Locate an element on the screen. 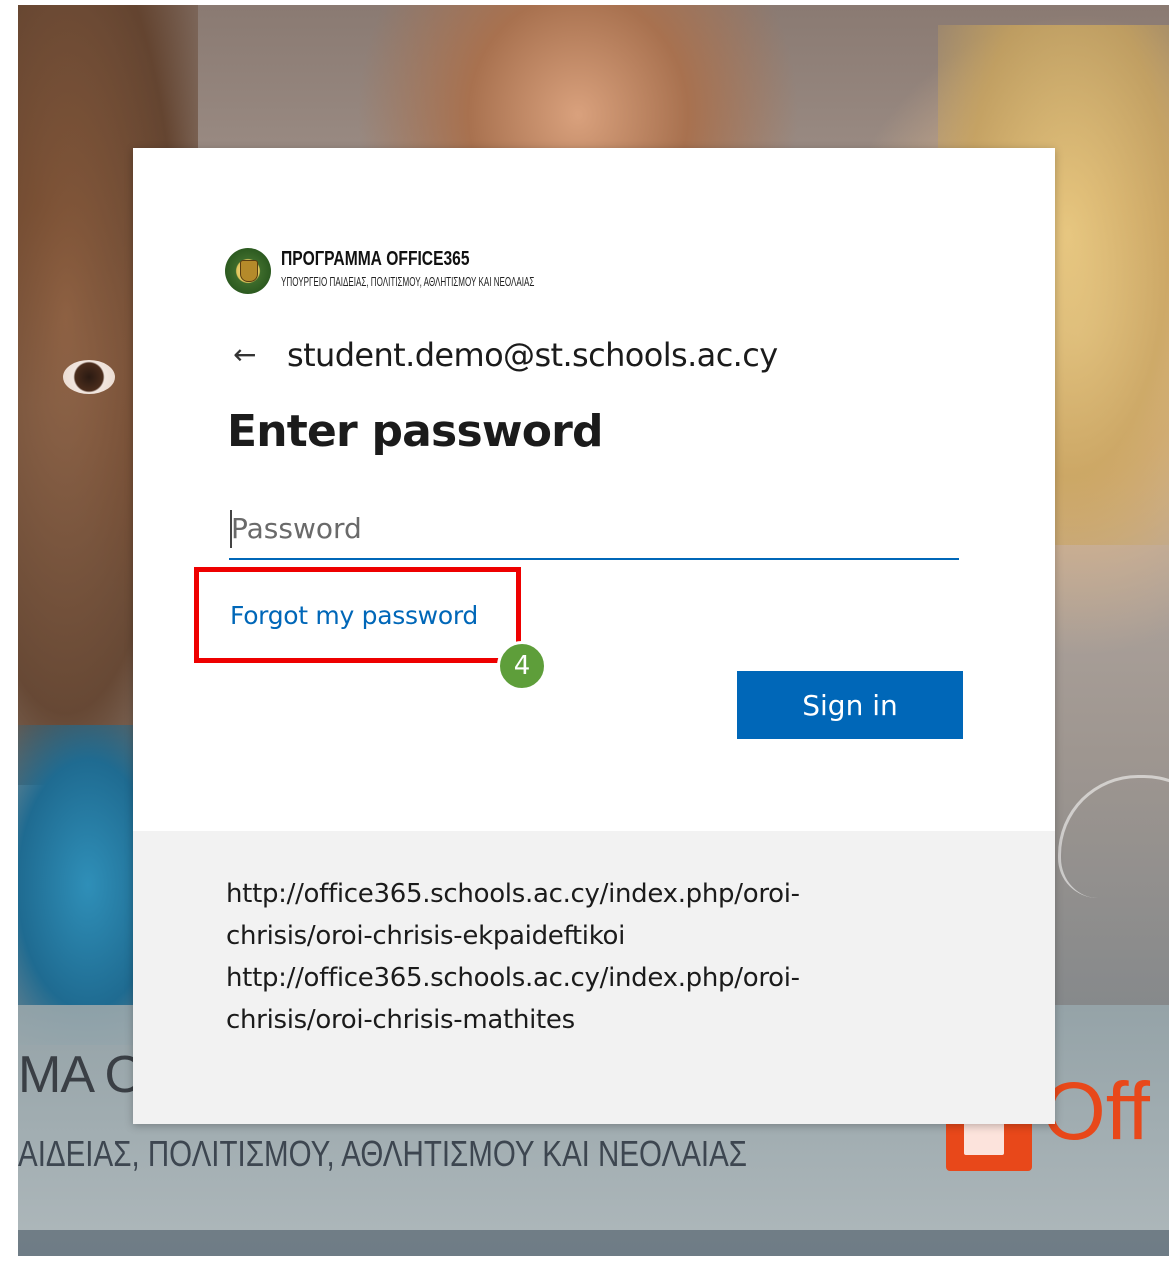  logo-title: ΠΡΟΓΡΑΜΜΑ OFFICE365 is located at coordinates (375, 259).